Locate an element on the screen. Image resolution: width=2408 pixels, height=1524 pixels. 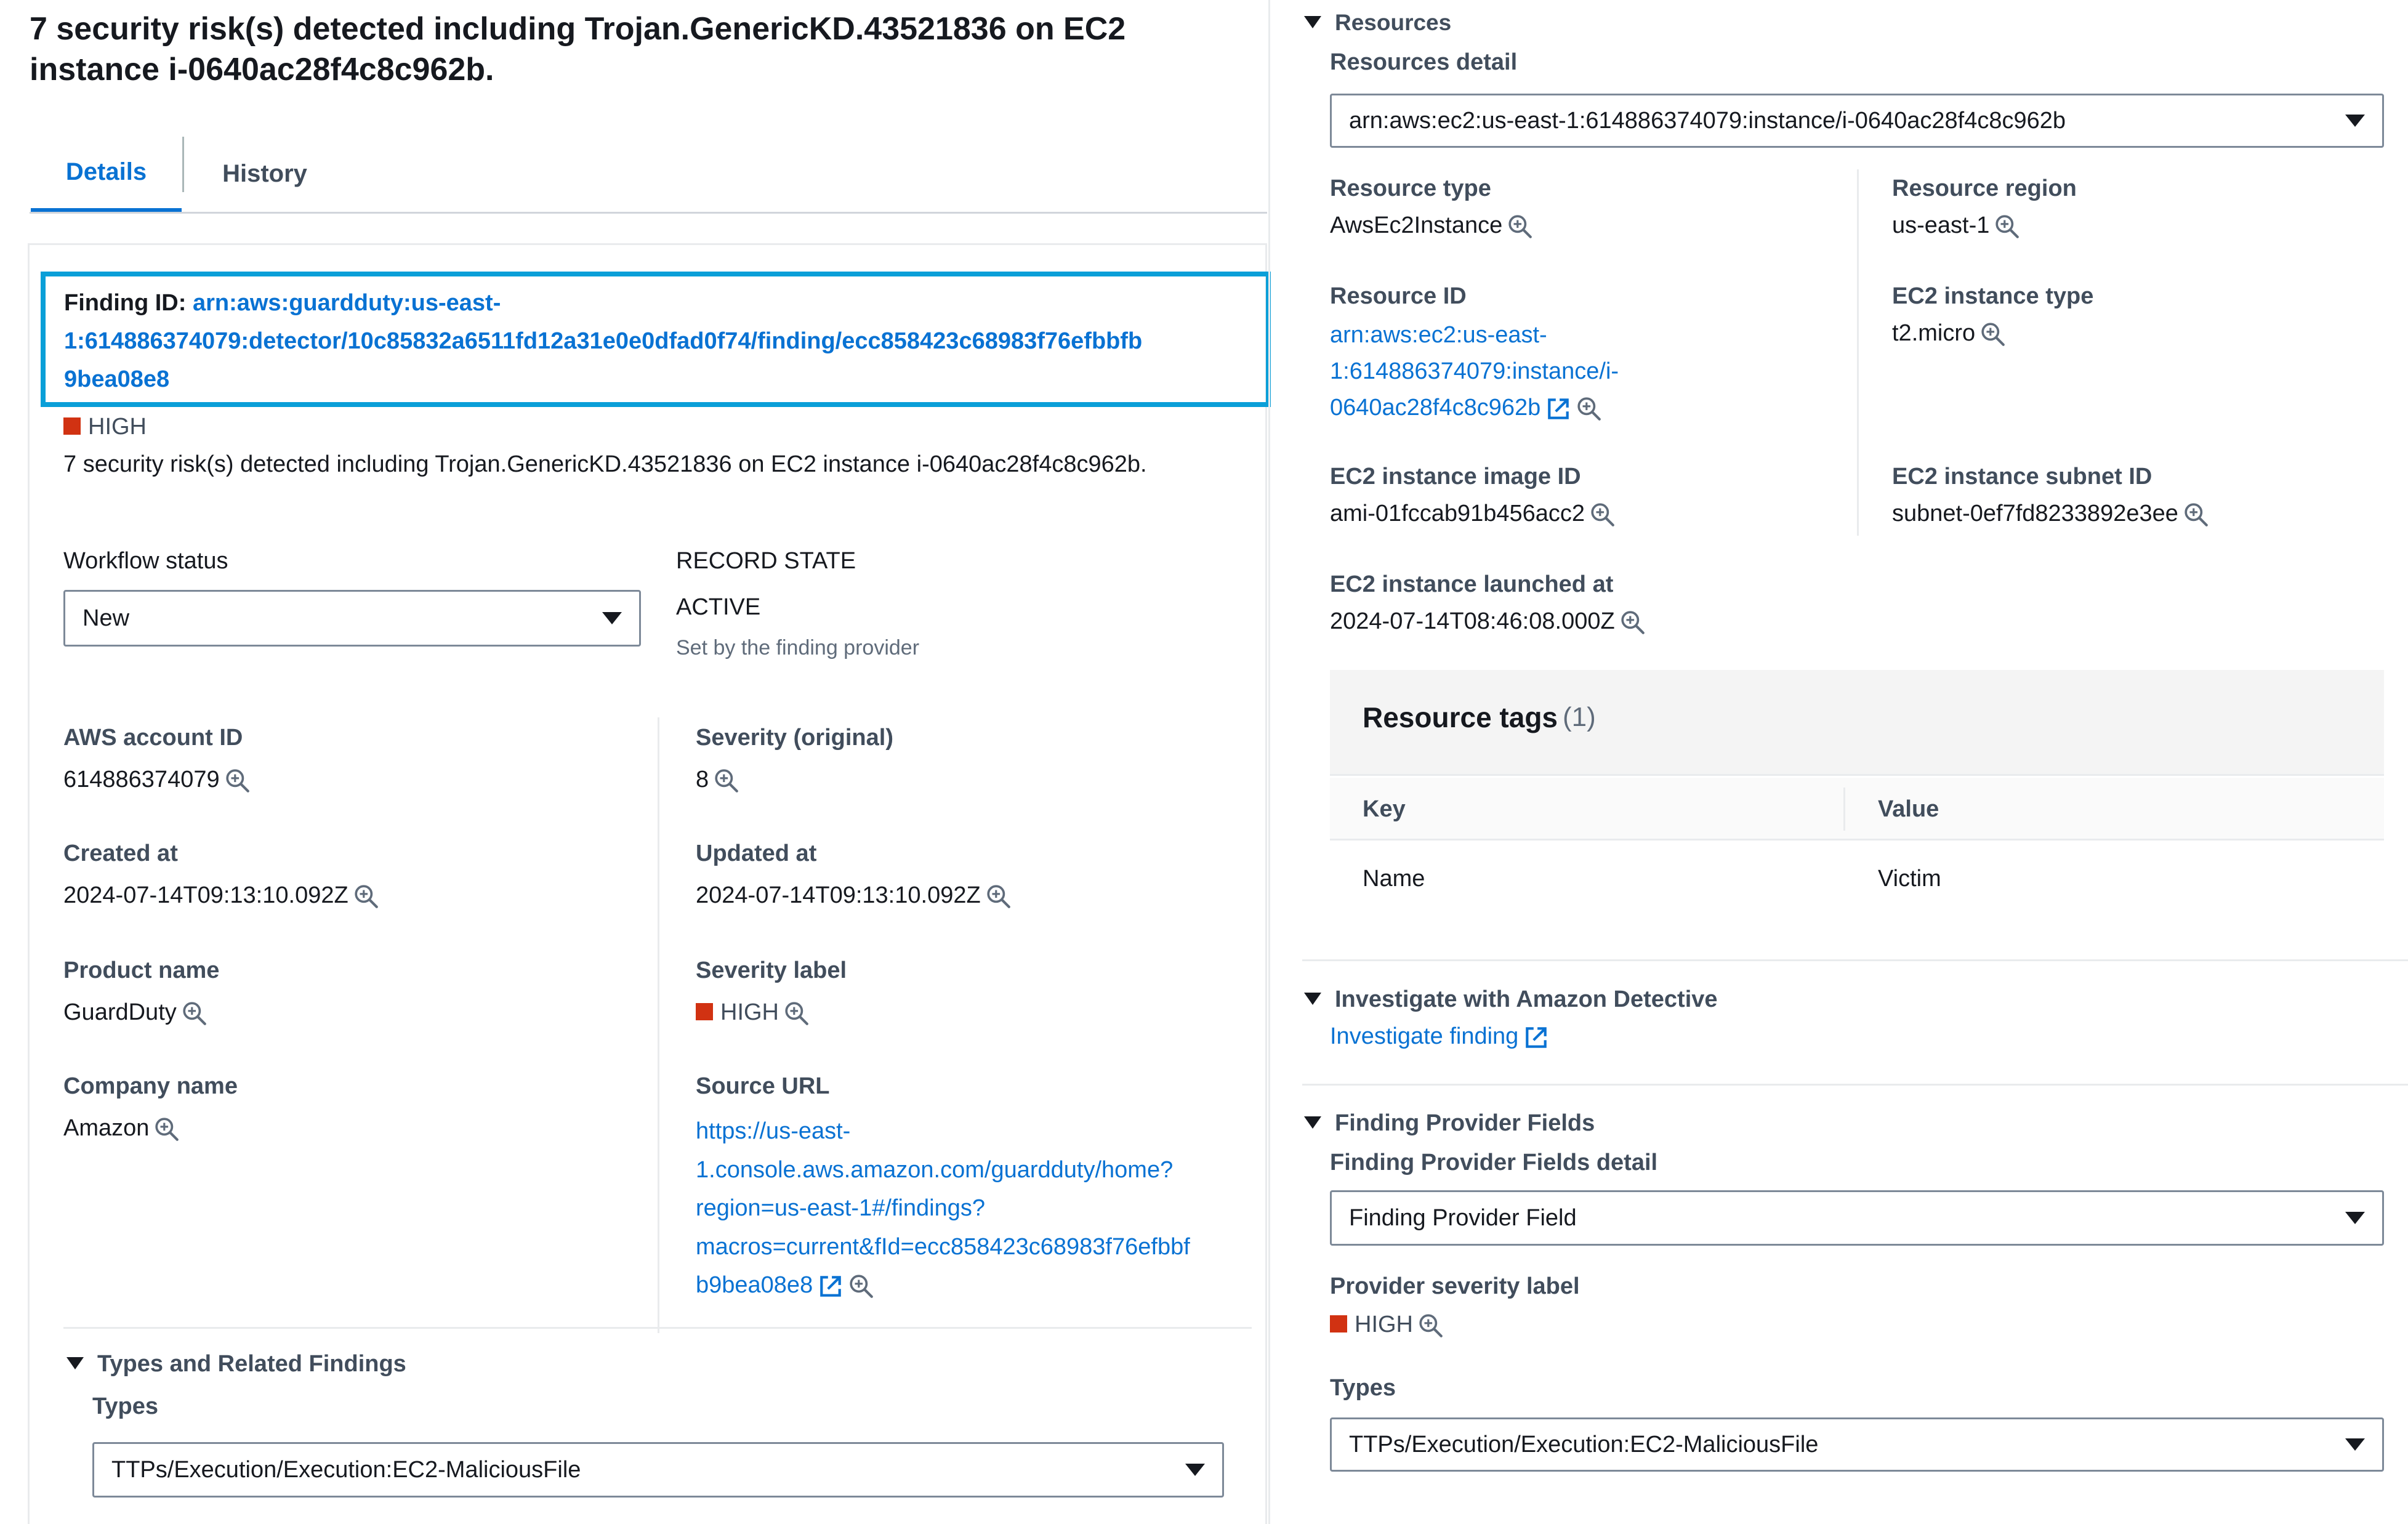
resources-title: Resources is located at coordinates (1393, 22).